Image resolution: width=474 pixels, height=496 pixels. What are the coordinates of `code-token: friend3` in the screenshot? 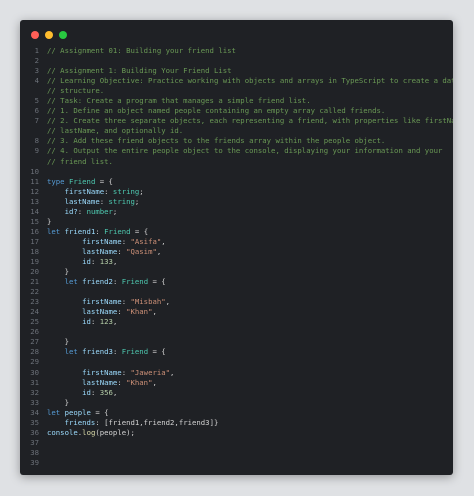 It's located at (97, 352).